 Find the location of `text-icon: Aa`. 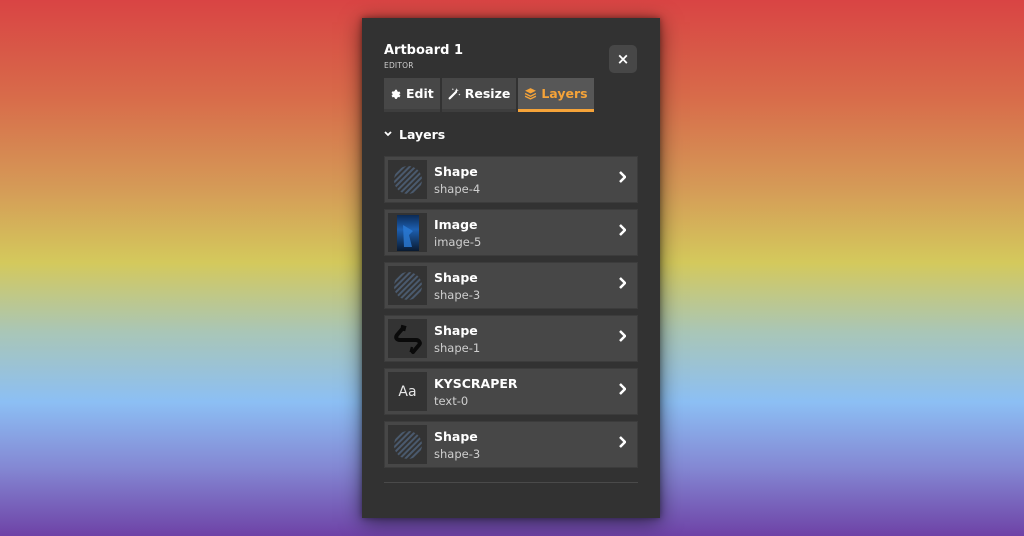

text-icon: Aa is located at coordinates (407, 391).